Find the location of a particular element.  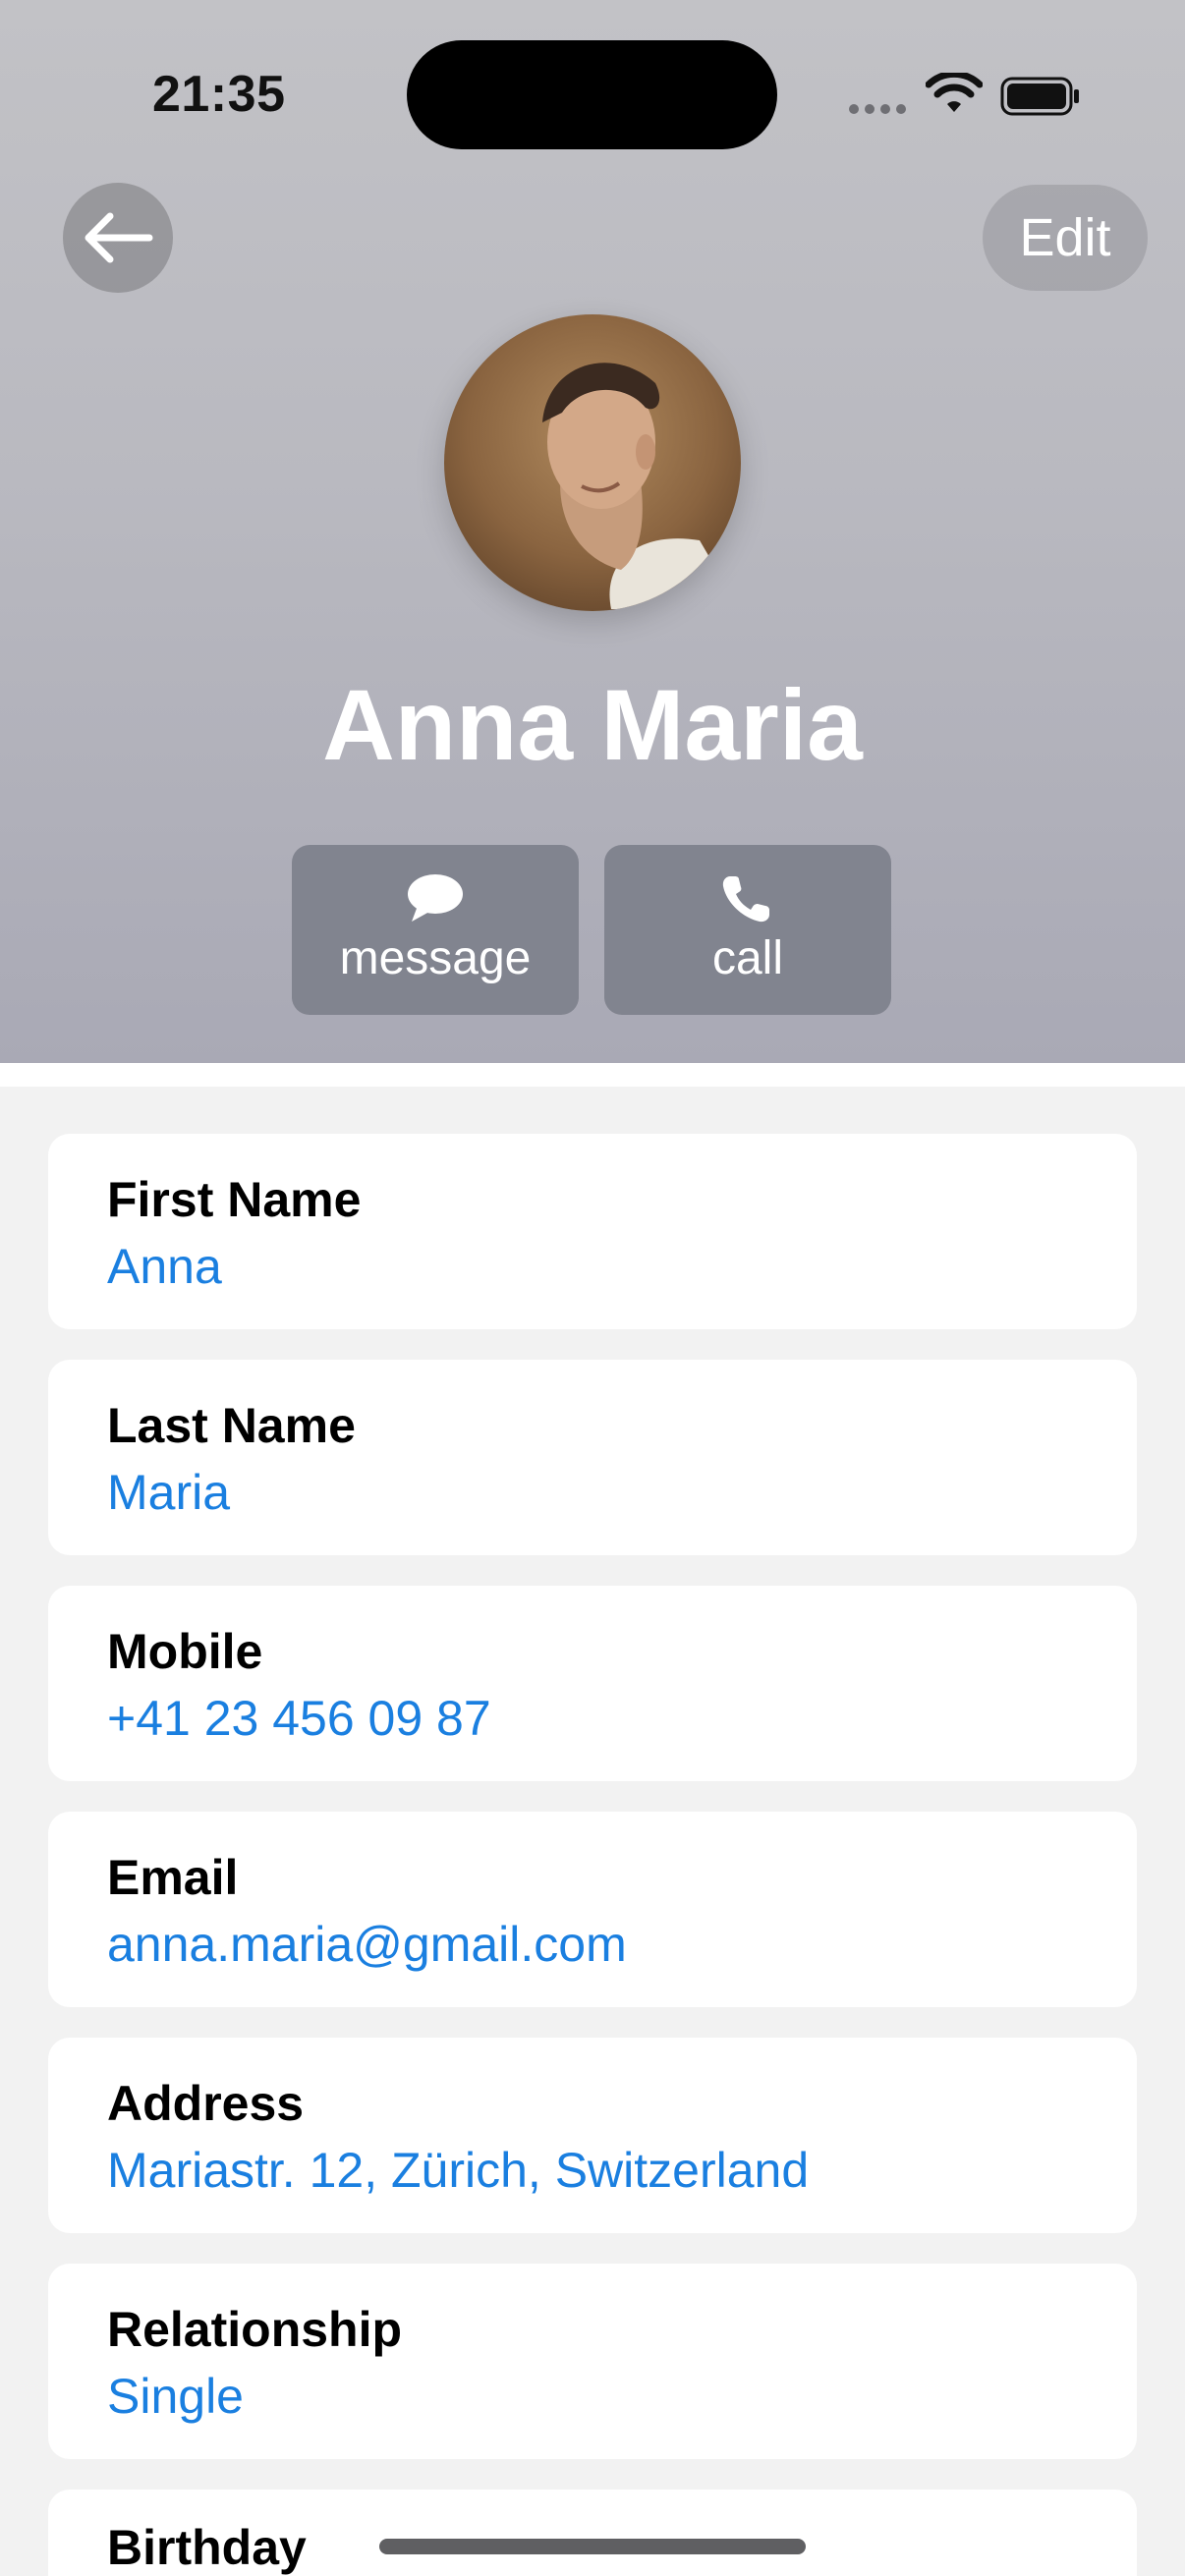

field-label: Last Name is located at coordinates (232, 1425).